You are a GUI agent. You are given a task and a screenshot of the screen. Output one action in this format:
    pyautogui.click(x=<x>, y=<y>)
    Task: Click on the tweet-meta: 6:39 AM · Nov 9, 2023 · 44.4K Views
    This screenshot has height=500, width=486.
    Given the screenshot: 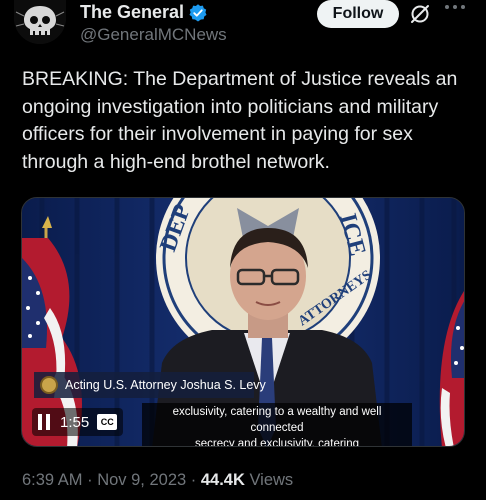 What is the action you would take?
    pyautogui.click(x=157, y=480)
    